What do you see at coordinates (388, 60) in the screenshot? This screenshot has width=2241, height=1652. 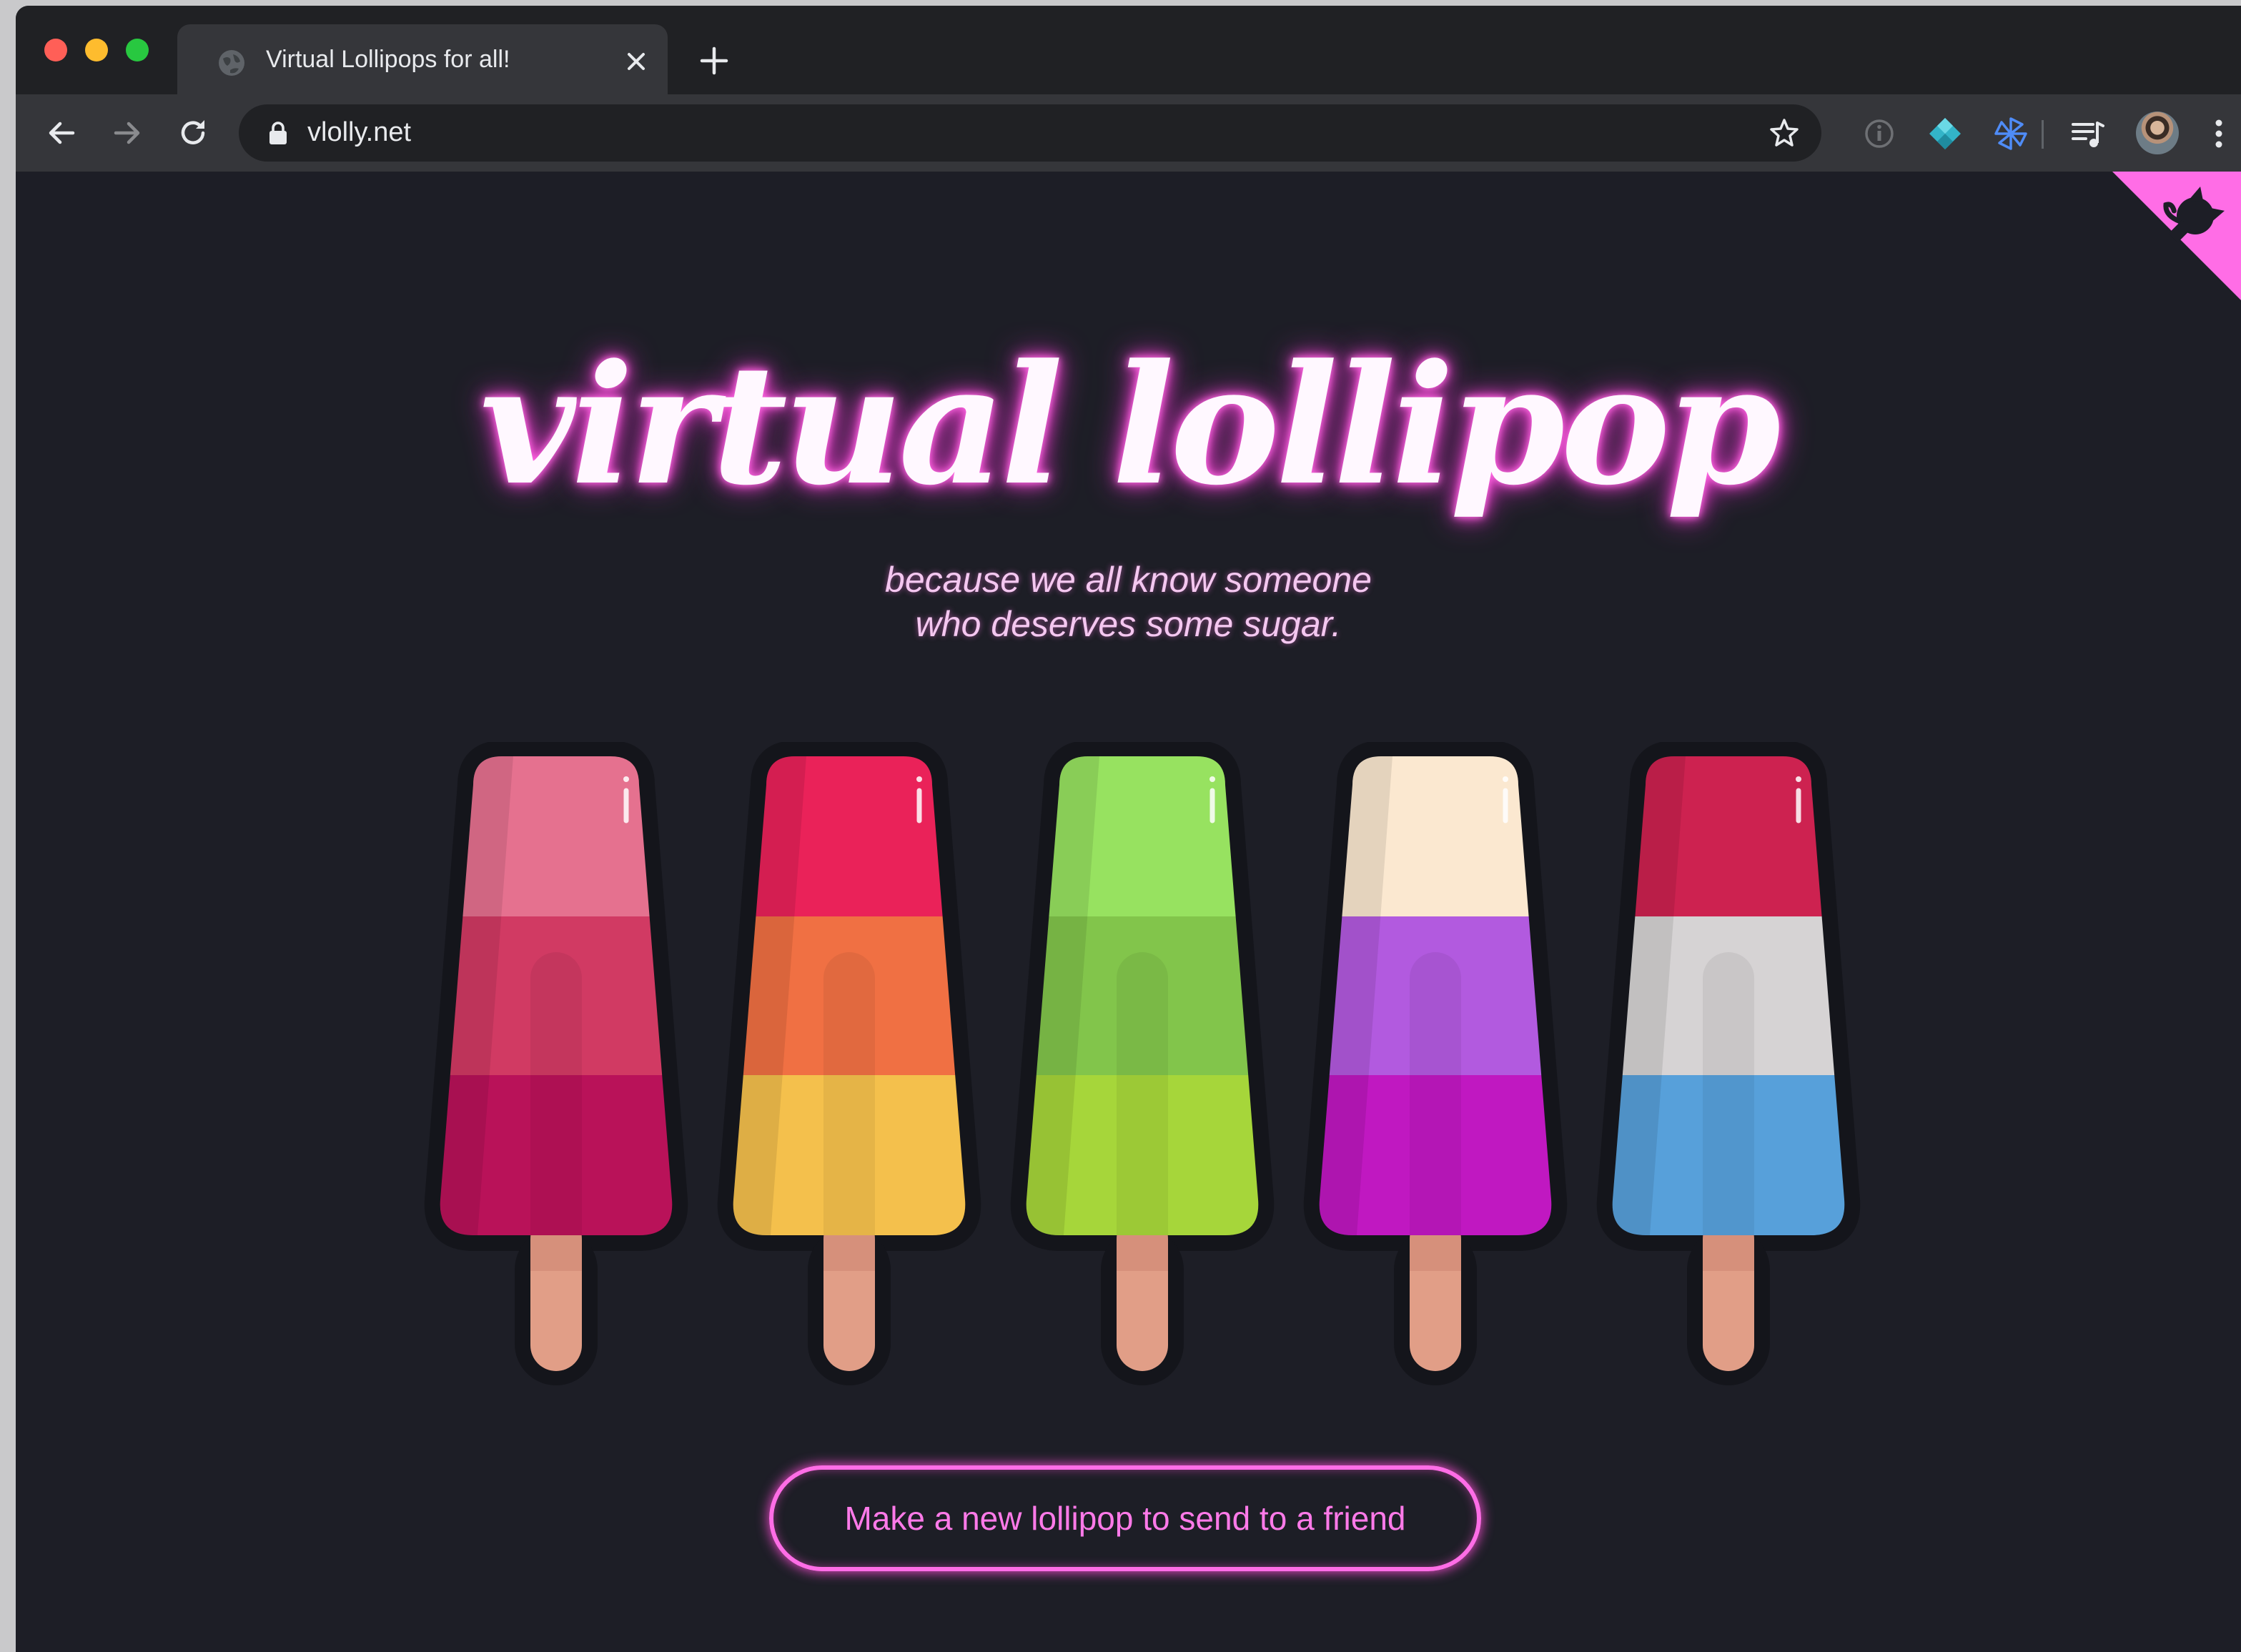 I see `tab-title: Virtual Lollipops for all!` at bounding box center [388, 60].